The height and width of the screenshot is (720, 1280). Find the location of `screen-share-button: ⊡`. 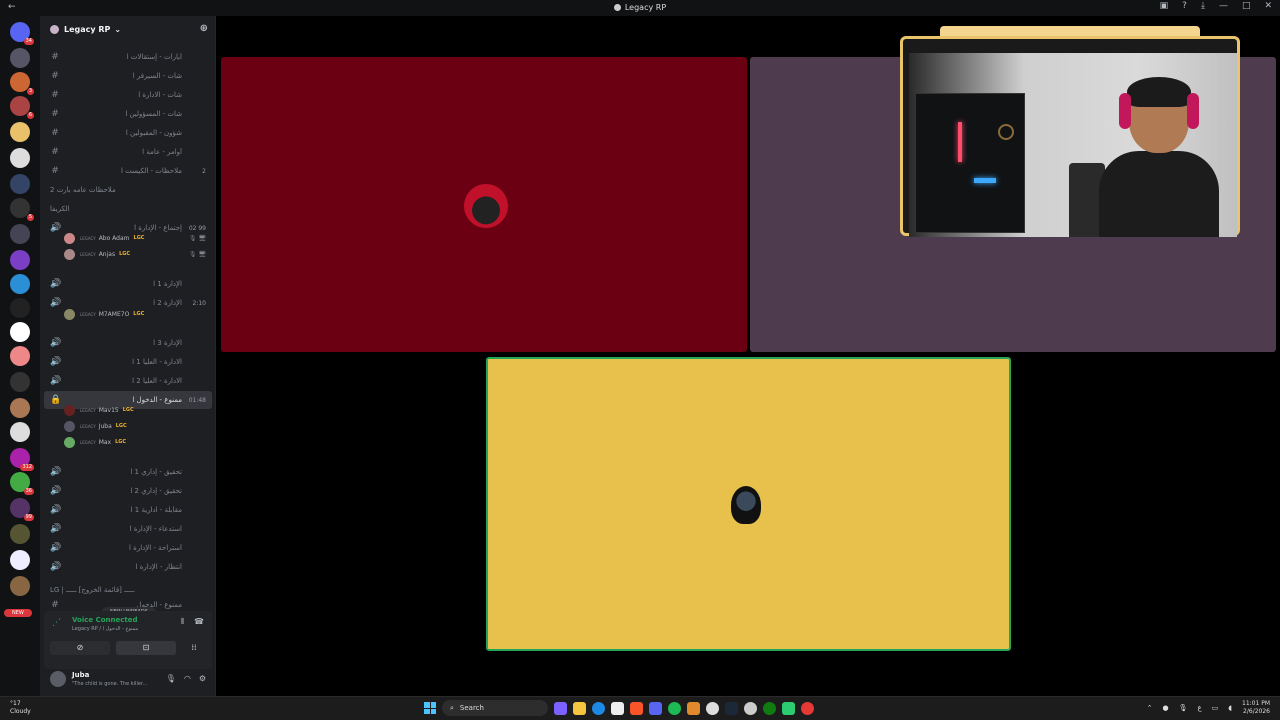

screen-share-button: ⊡ is located at coordinates (146, 648).